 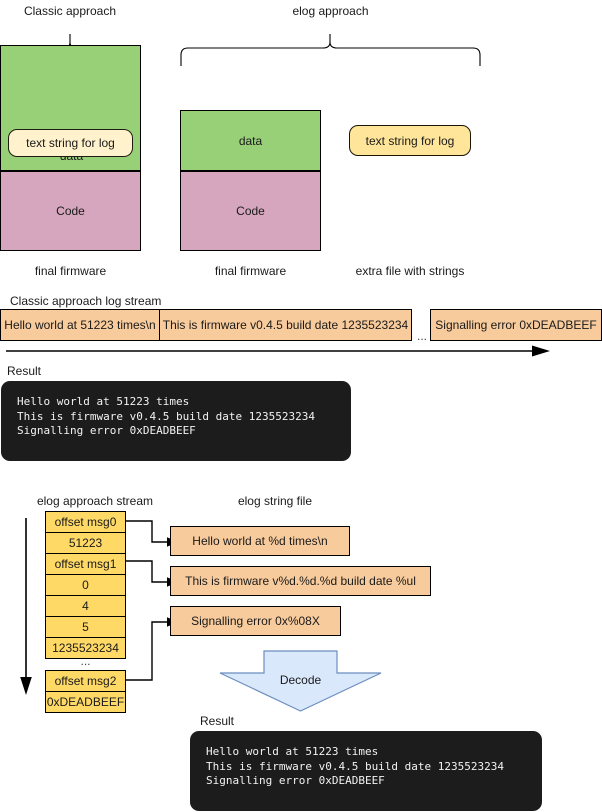 What do you see at coordinates (295, 780) in the screenshot?
I see `elog-result-line-2: Signalling error 0xDEADBEEF` at bounding box center [295, 780].